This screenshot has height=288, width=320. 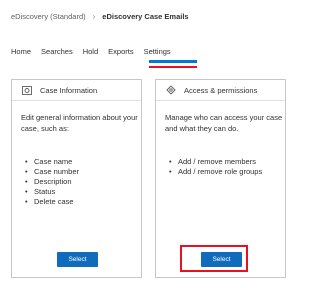 I want to click on card-title: Access & permissions, so click(x=221, y=90).